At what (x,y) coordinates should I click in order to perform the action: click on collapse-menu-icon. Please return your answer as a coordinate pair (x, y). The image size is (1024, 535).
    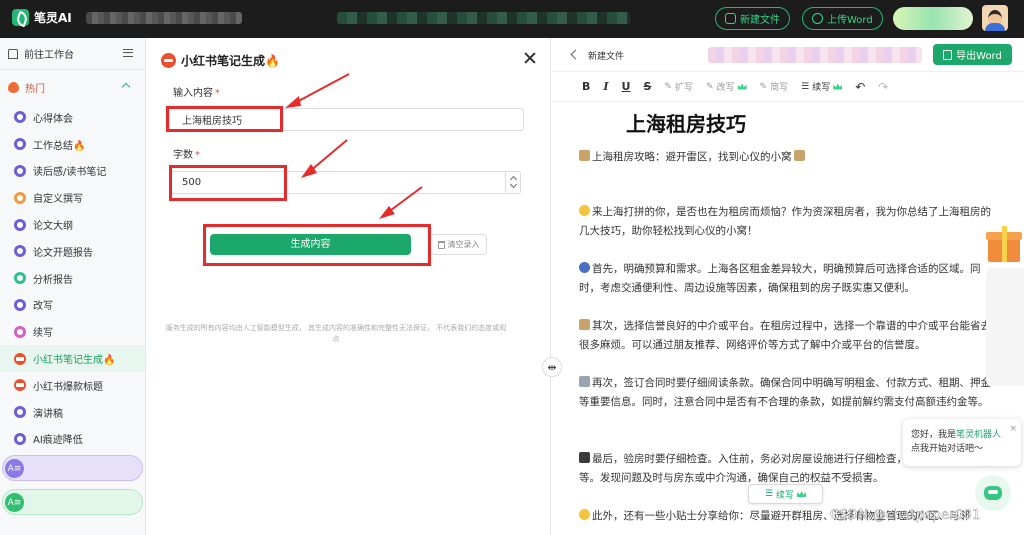
    Looking at the image, I should click on (128, 53).